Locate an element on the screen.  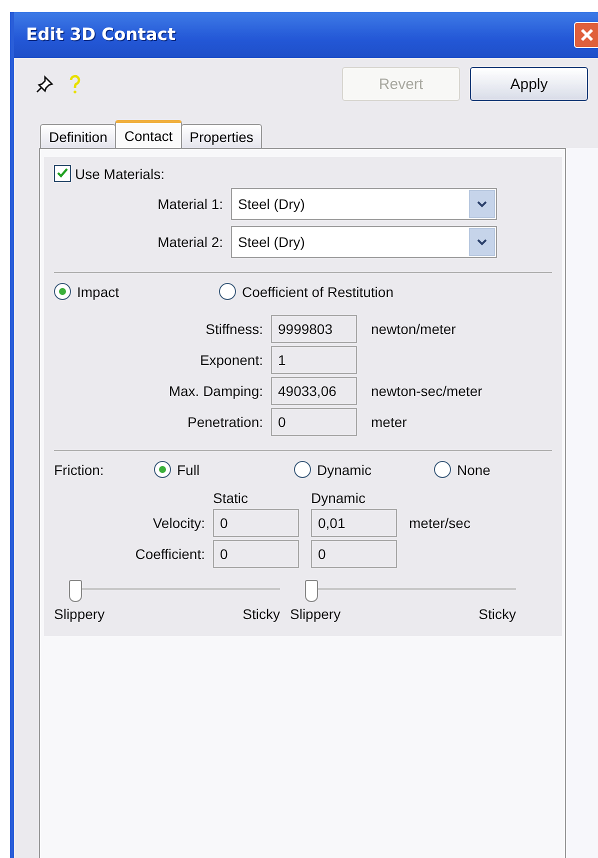
radio-label: Dynamic is located at coordinates (344, 470).